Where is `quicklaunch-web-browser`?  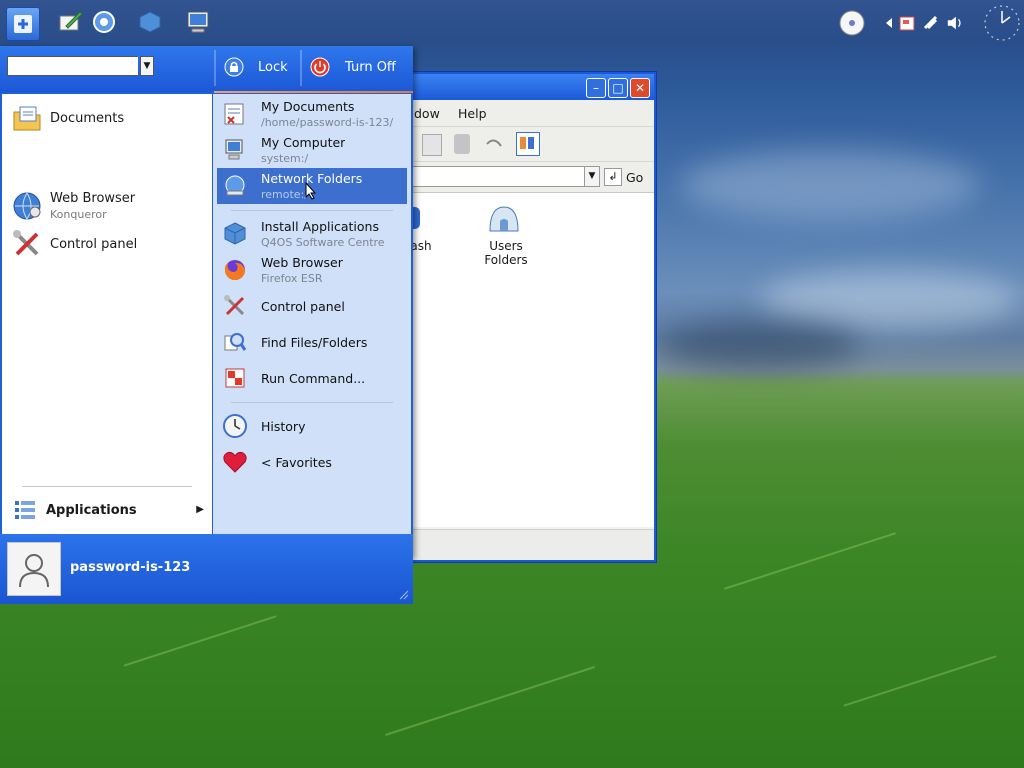
quicklaunch-web-browser is located at coordinates (104, 22).